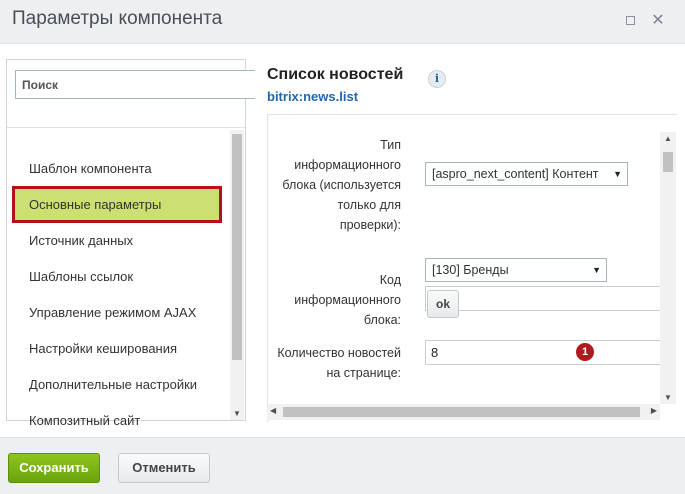 This screenshot has height=494, width=685. What do you see at coordinates (516, 270) in the screenshot?
I see `iblock-id-select: [130] Бренды ▼` at bounding box center [516, 270].